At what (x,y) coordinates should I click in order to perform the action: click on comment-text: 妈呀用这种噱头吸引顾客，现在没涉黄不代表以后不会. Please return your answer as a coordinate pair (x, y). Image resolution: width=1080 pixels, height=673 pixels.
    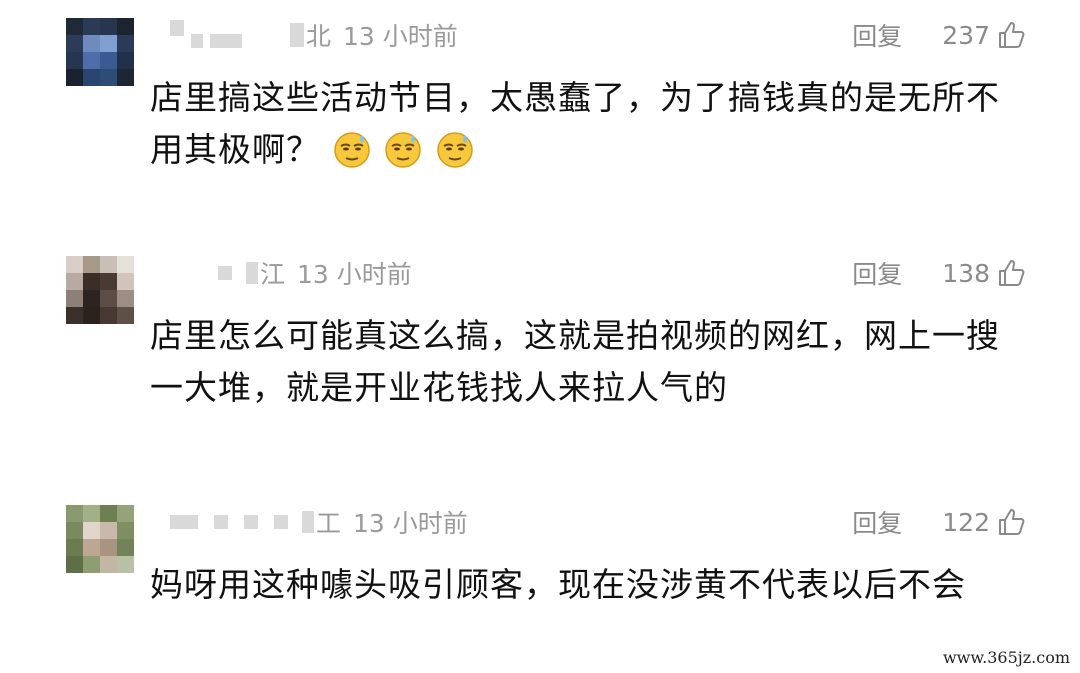
    Looking at the image, I should click on (558, 584).